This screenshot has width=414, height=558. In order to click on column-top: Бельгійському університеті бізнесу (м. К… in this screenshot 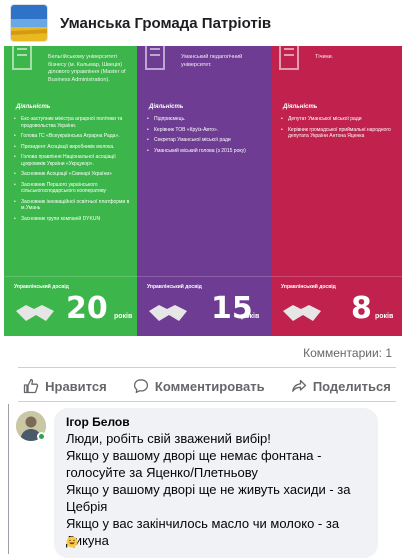, I will do `click(70, 69)`.